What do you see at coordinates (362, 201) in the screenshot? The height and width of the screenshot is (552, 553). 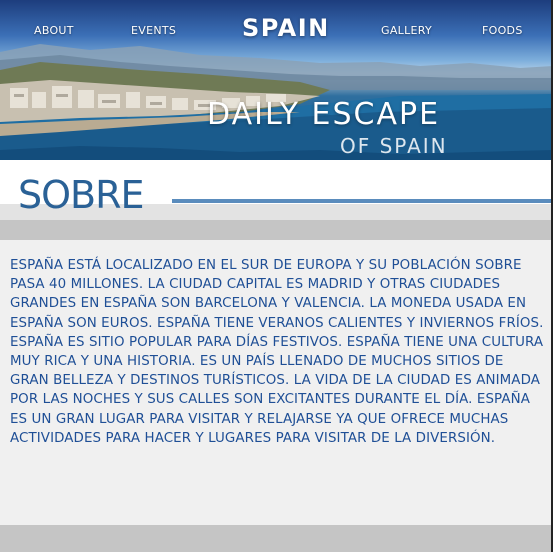 I see `heading-rule` at bounding box center [362, 201].